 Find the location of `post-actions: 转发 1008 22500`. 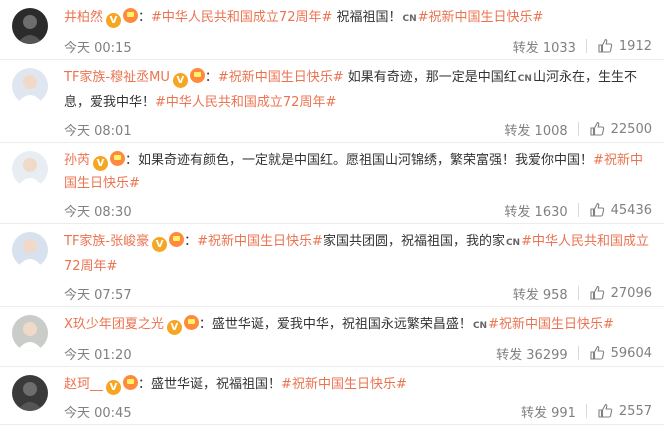

post-actions: 转发 1008 22500 is located at coordinates (578, 129).